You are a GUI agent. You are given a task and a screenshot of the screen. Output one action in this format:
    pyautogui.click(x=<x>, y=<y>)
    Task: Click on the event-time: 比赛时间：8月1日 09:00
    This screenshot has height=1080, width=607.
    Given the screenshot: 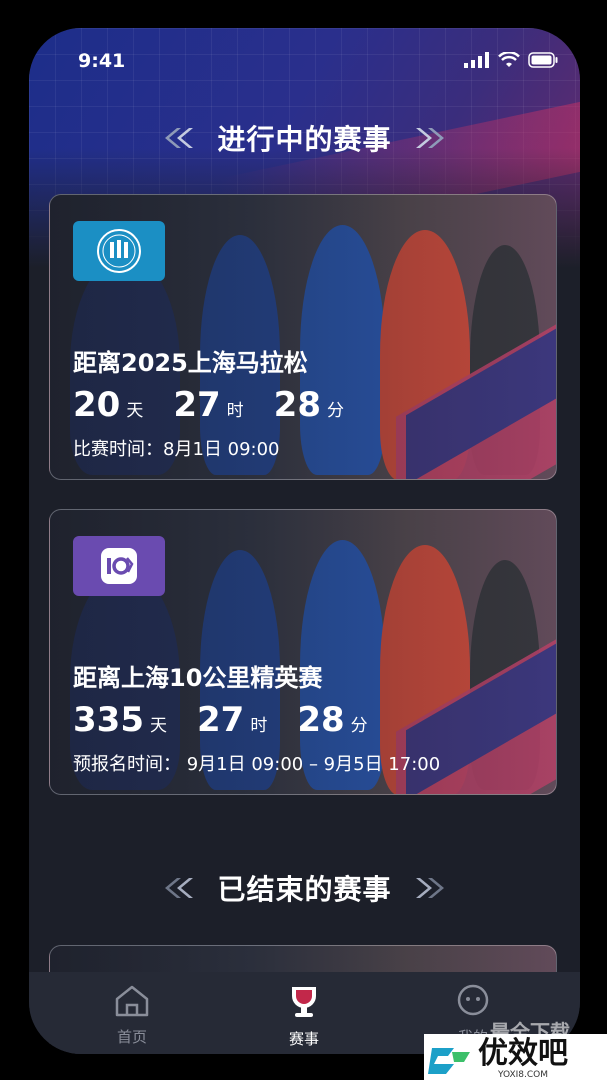 What is the action you would take?
    pyautogui.click(x=176, y=449)
    